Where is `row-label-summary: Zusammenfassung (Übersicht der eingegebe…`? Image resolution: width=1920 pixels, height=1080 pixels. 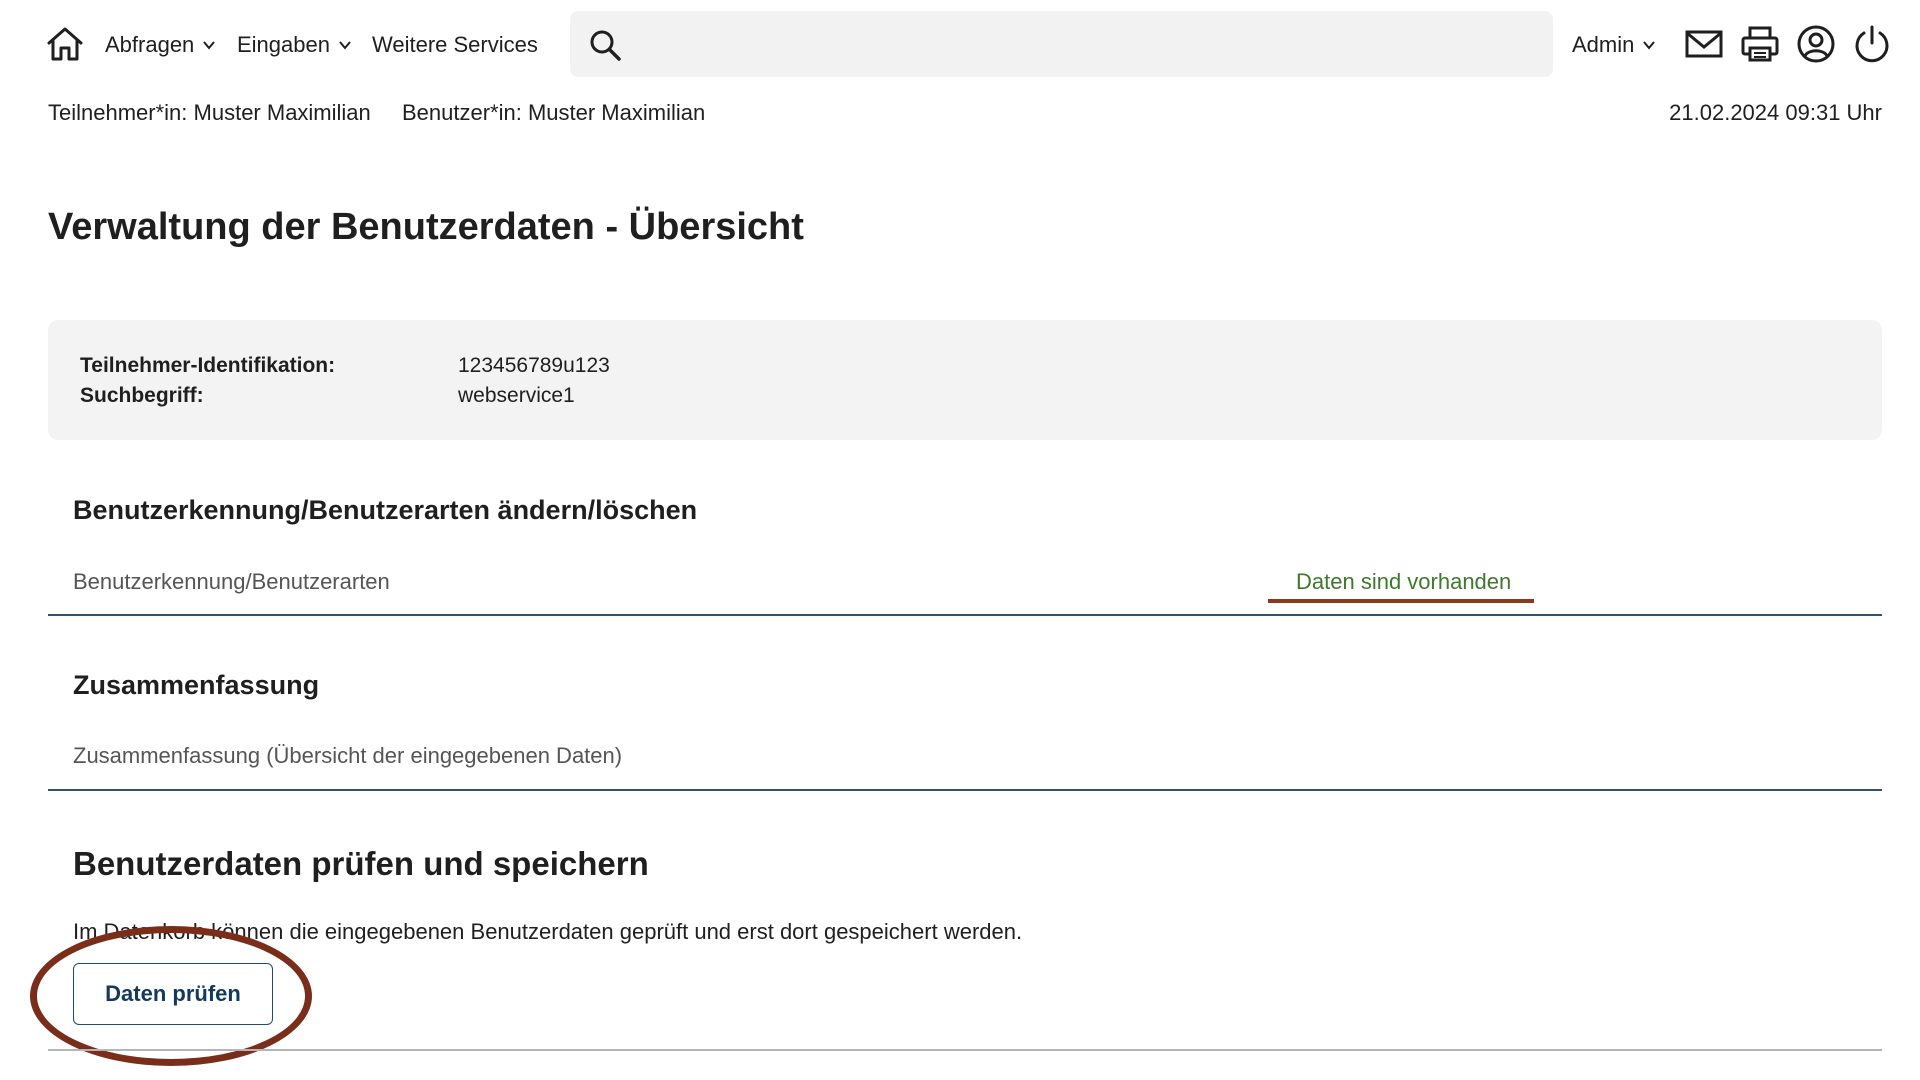 row-label-summary: Zusammenfassung (Übersicht der eingegebe… is located at coordinates (347, 756).